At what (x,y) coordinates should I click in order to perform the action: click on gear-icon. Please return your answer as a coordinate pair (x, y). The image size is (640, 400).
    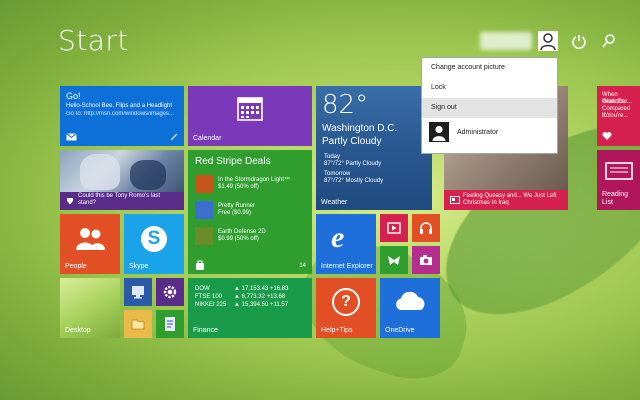
    Looking at the image, I should click on (170, 292).